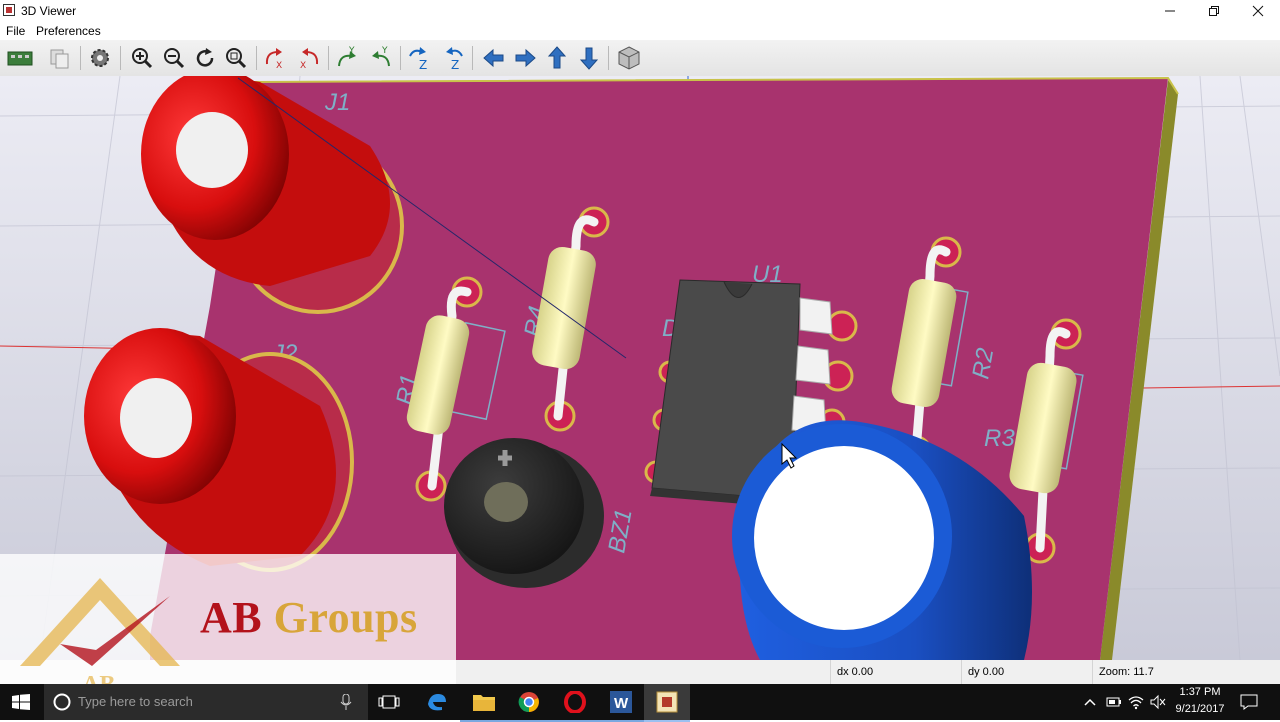 This screenshot has height=722, width=1280. What do you see at coordinates (1136, 702) in the screenshot?
I see `wifi-icon` at bounding box center [1136, 702].